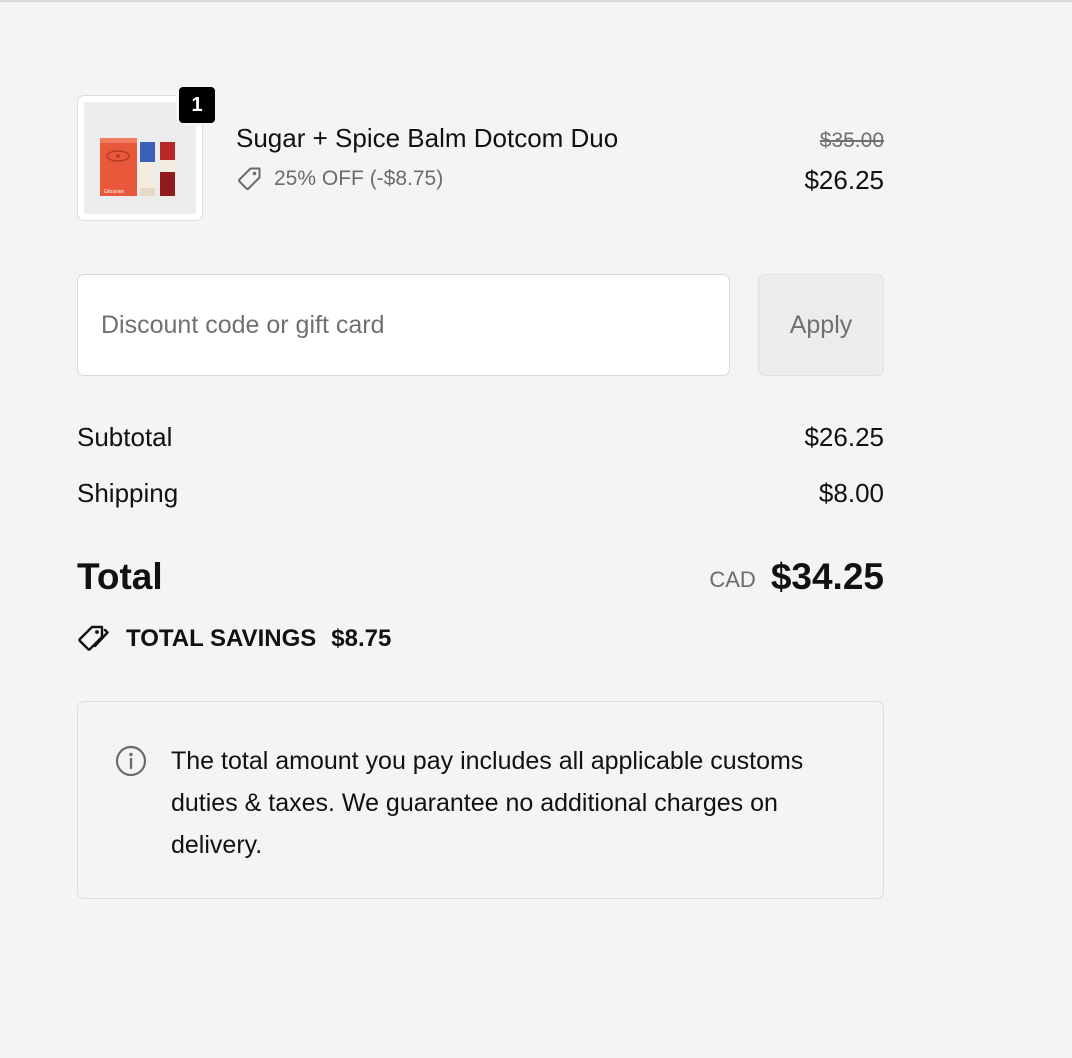 Image resolution: width=1072 pixels, height=1058 pixels. Describe the element at coordinates (480, 437) in the screenshot. I see `subtotal-row: Subtotal $26.25` at that location.